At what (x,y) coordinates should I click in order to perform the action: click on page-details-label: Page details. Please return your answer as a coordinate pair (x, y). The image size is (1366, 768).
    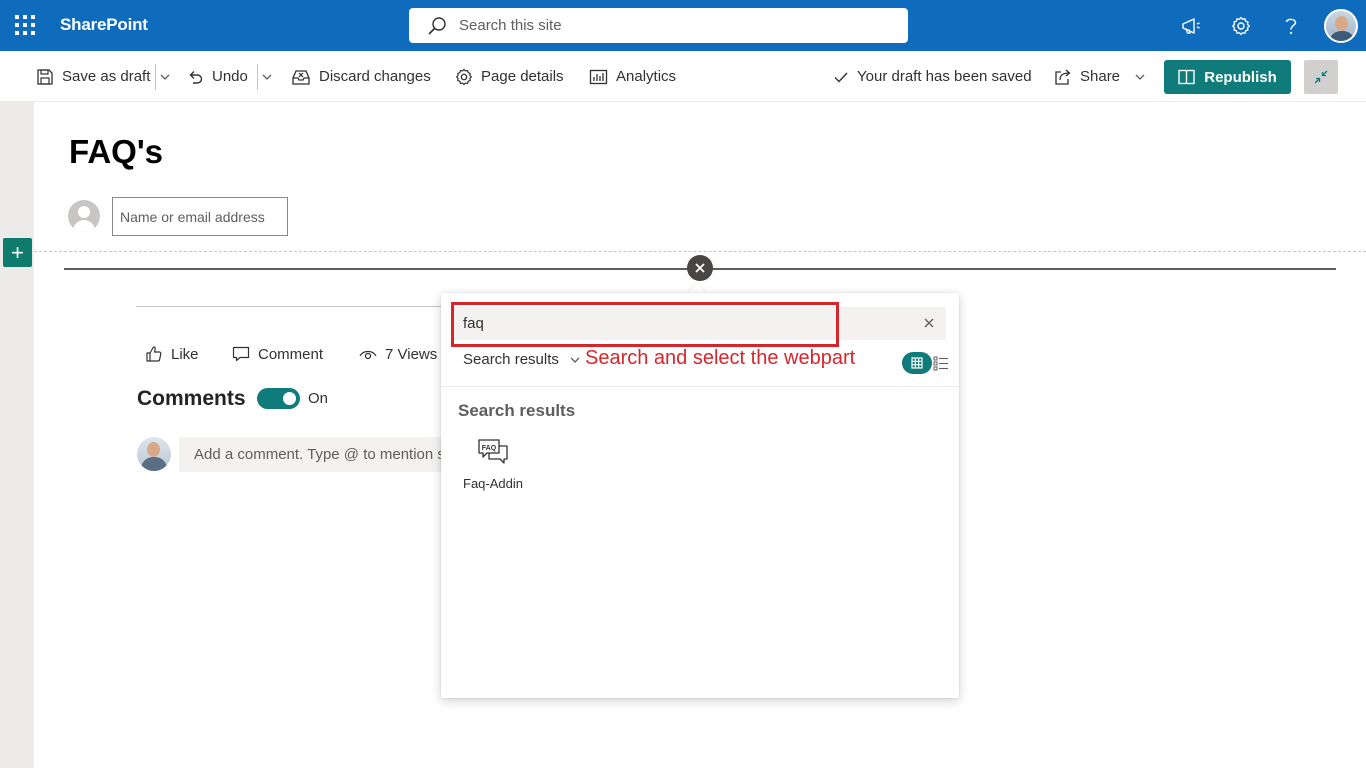
    Looking at the image, I should click on (522, 76).